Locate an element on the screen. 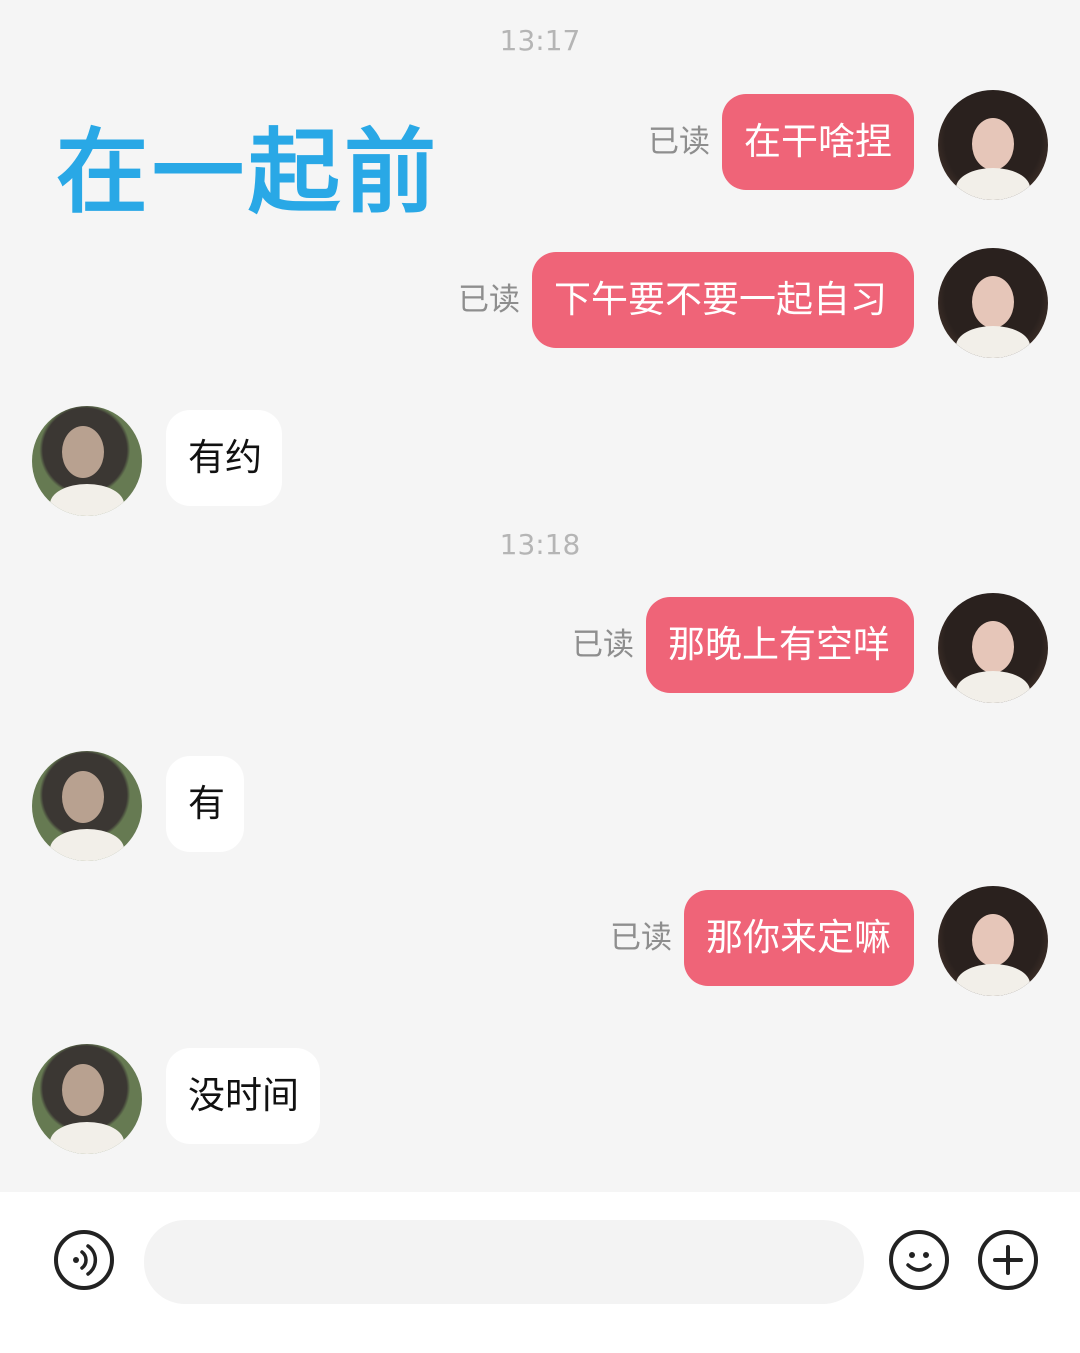 Image resolution: width=1080 pixels, height=1353 pixels. overlay-title: 在一起前 is located at coordinates (248, 172).